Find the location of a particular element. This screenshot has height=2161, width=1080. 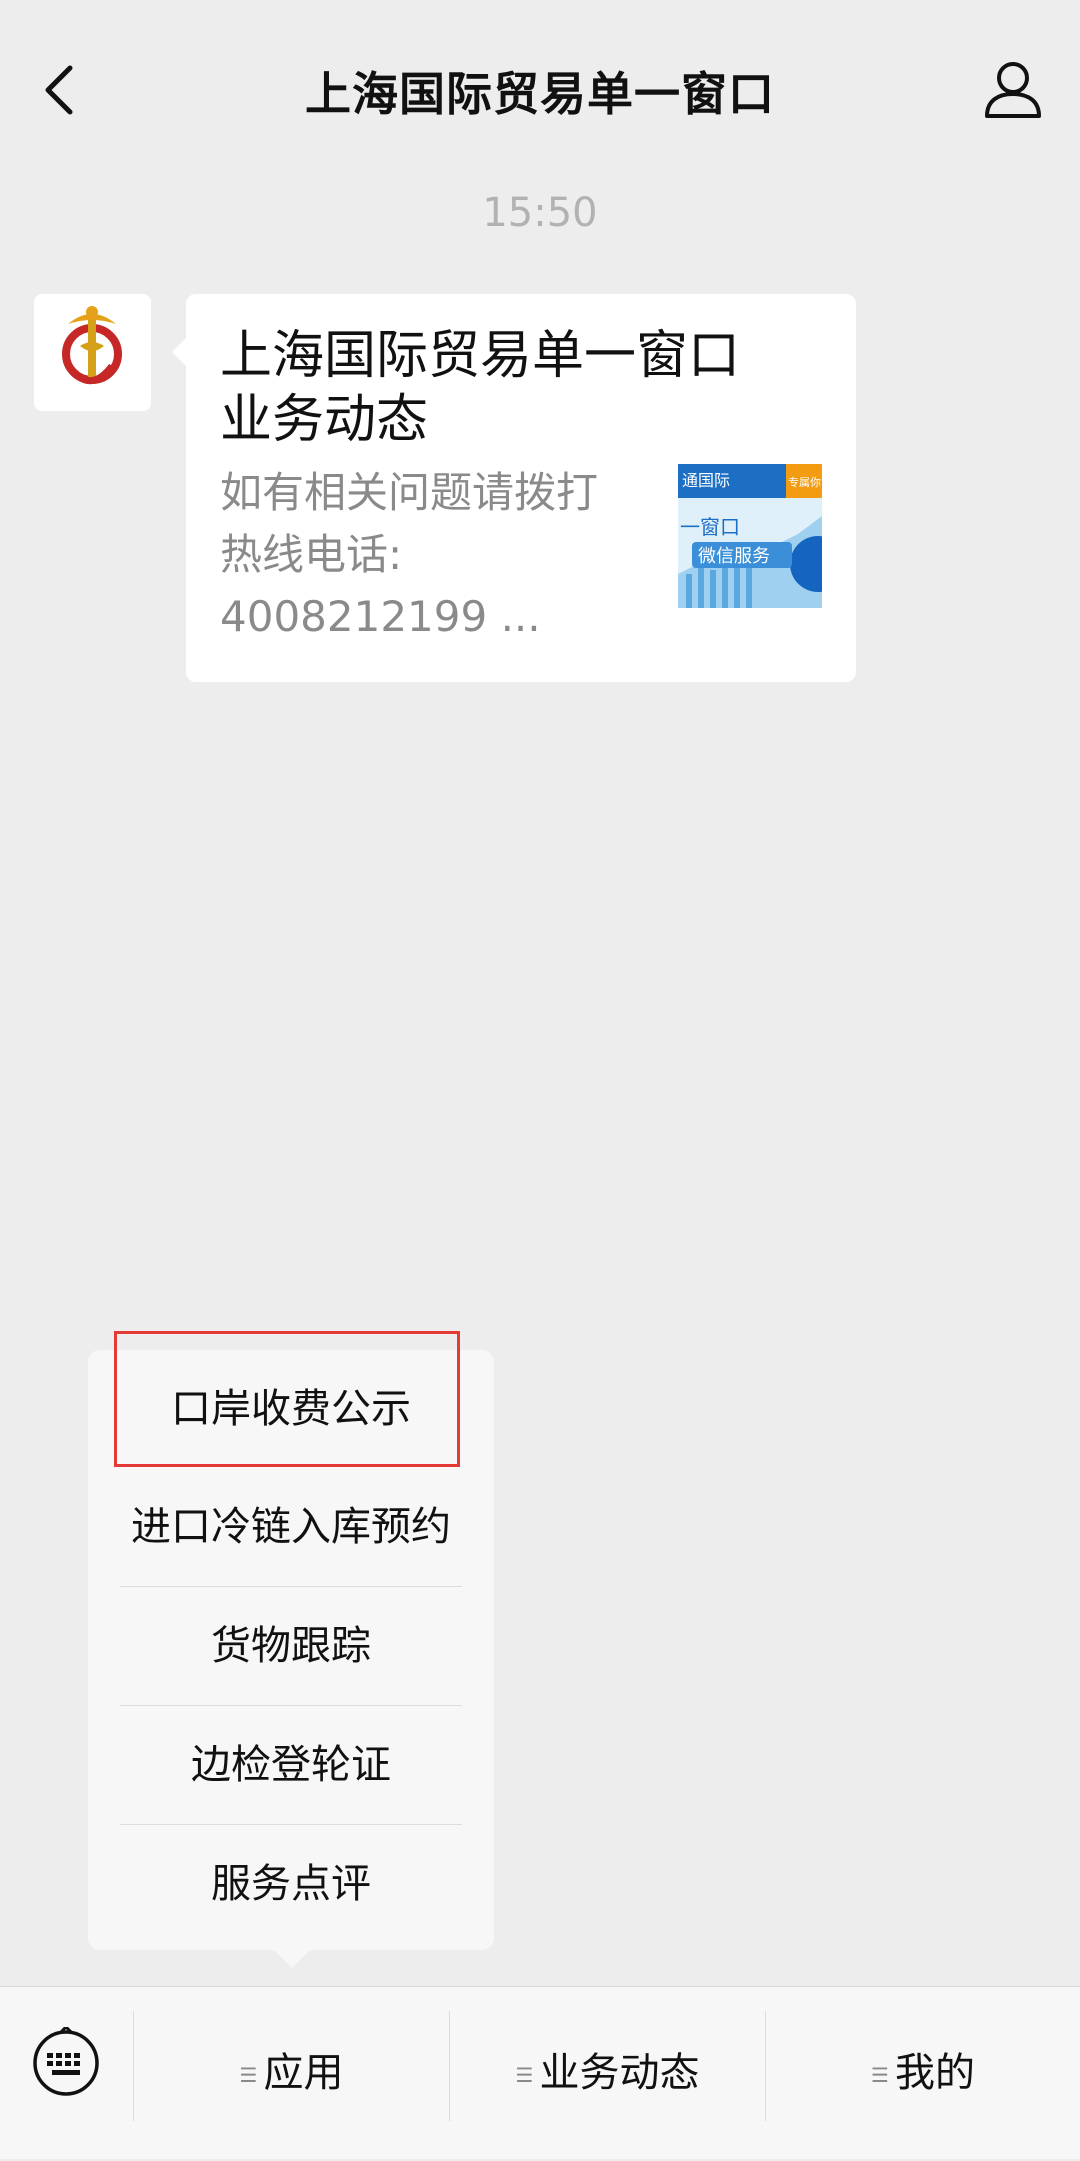

nav-header: 上海国际贸易单一窗口 is located at coordinates (540, 90).